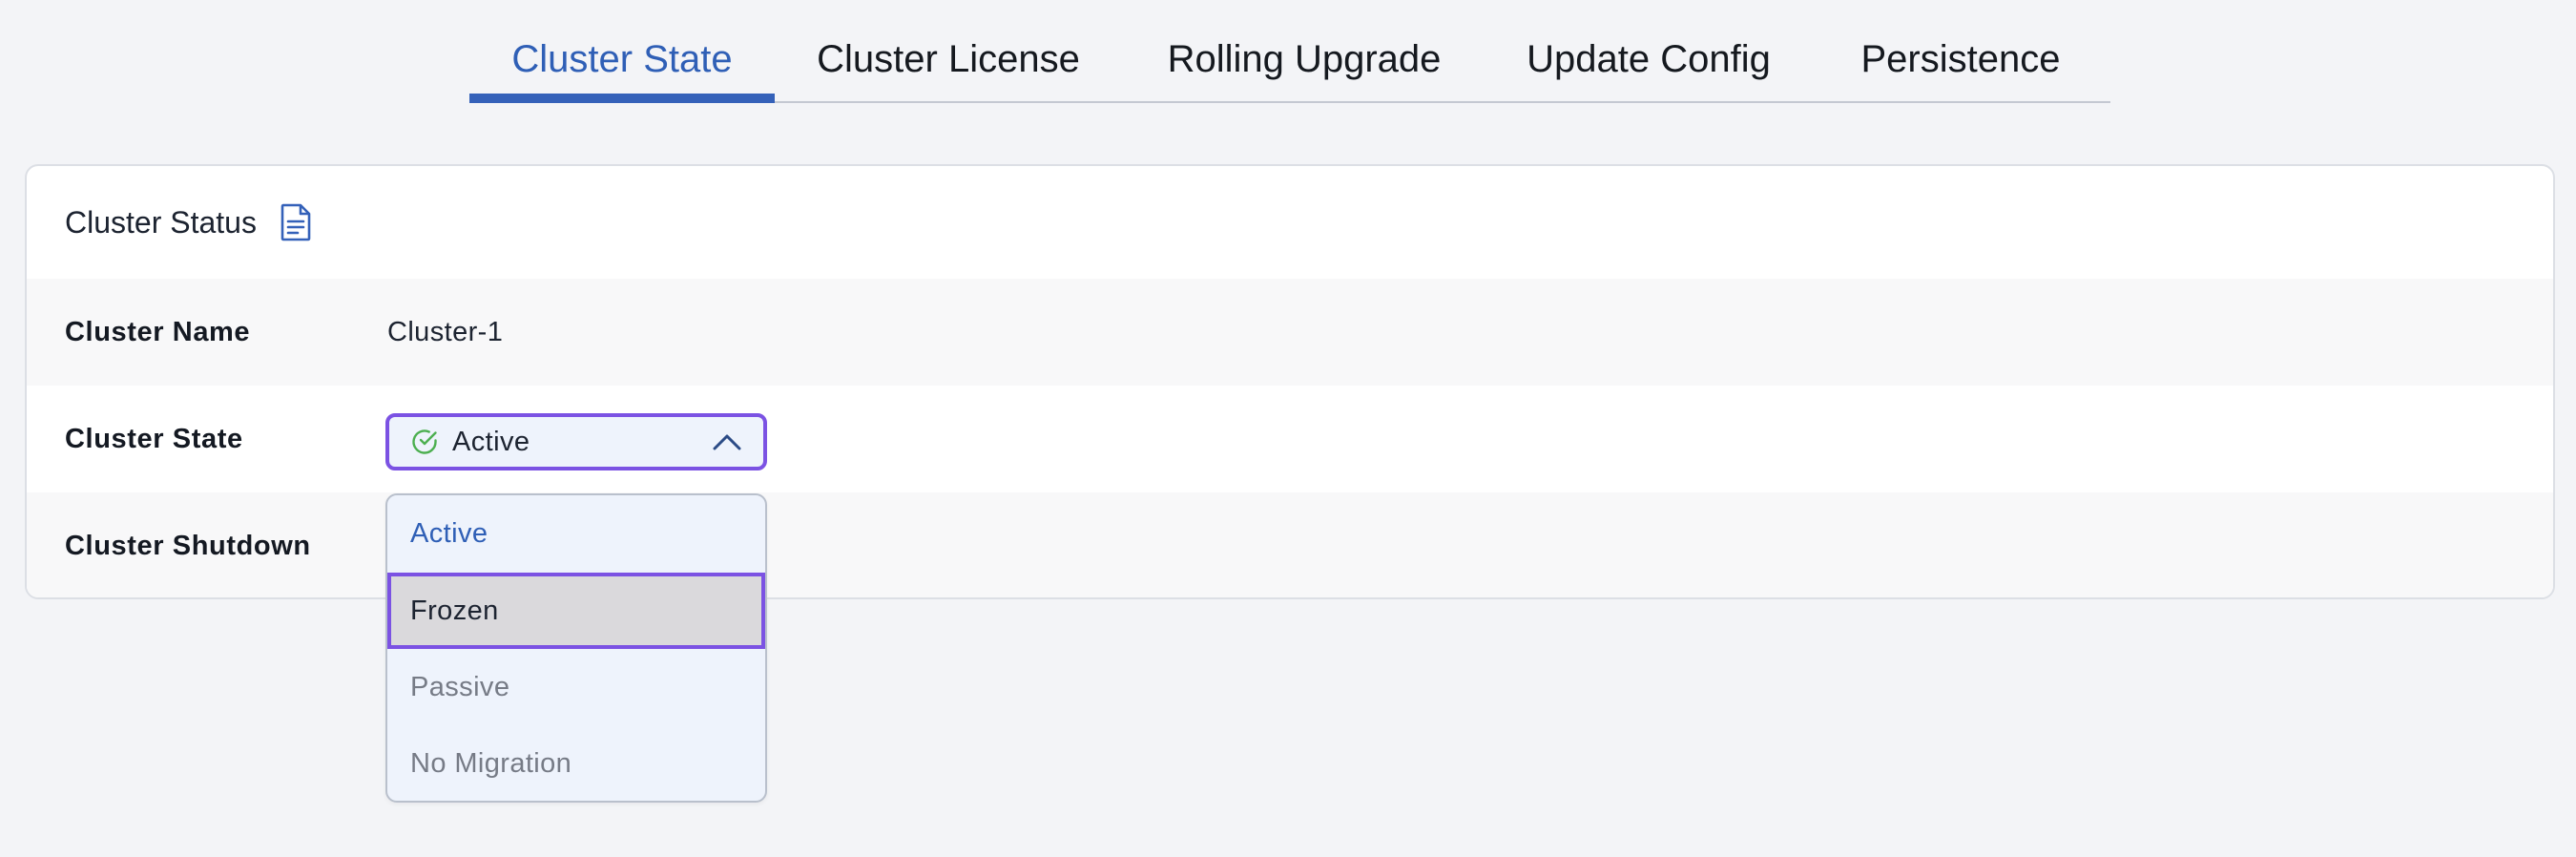  Describe the element at coordinates (948, 64) in the screenshot. I see `tab-cluster-license: Cluster License` at that location.